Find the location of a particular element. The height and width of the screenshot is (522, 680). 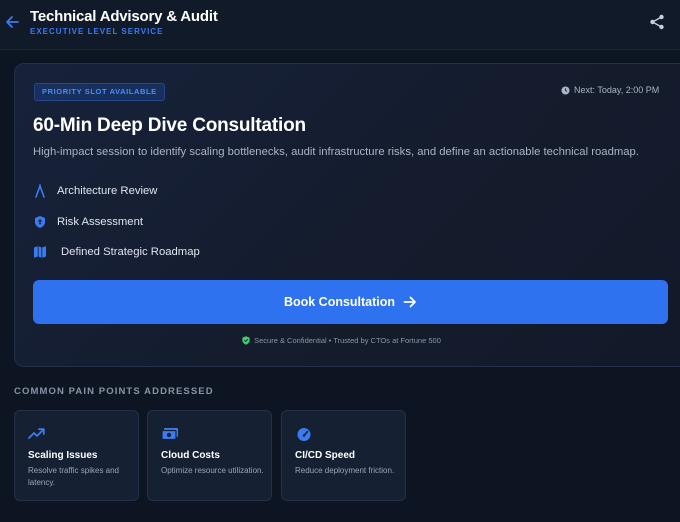

feature-risk-assessment: Risk Assessment is located at coordinates (88, 222).